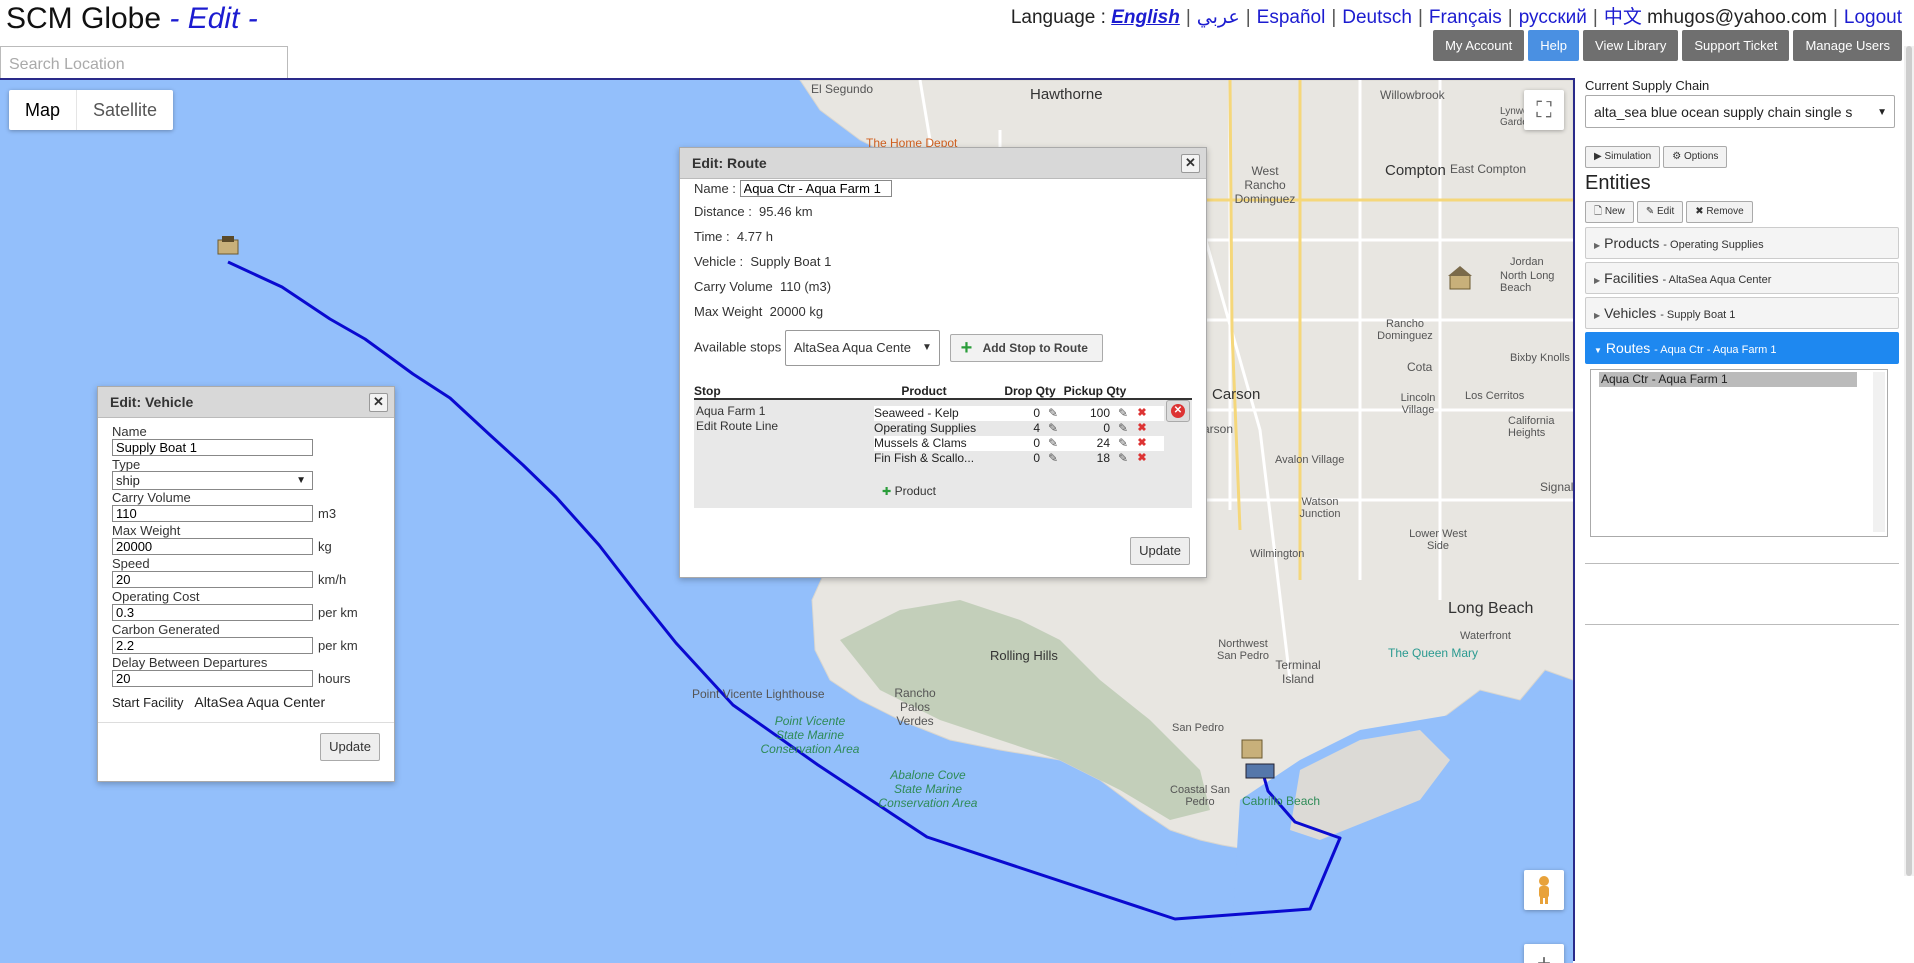 This screenshot has height=963, width=1914. What do you see at coordinates (1145, 17) in the screenshot?
I see `lang-english: English` at bounding box center [1145, 17].